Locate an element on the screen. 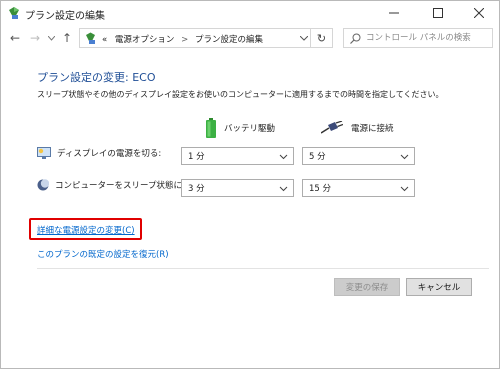 The width and height of the screenshot is (500, 369). select-sleep-plugged: 15 分 is located at coordinates (358, 188).